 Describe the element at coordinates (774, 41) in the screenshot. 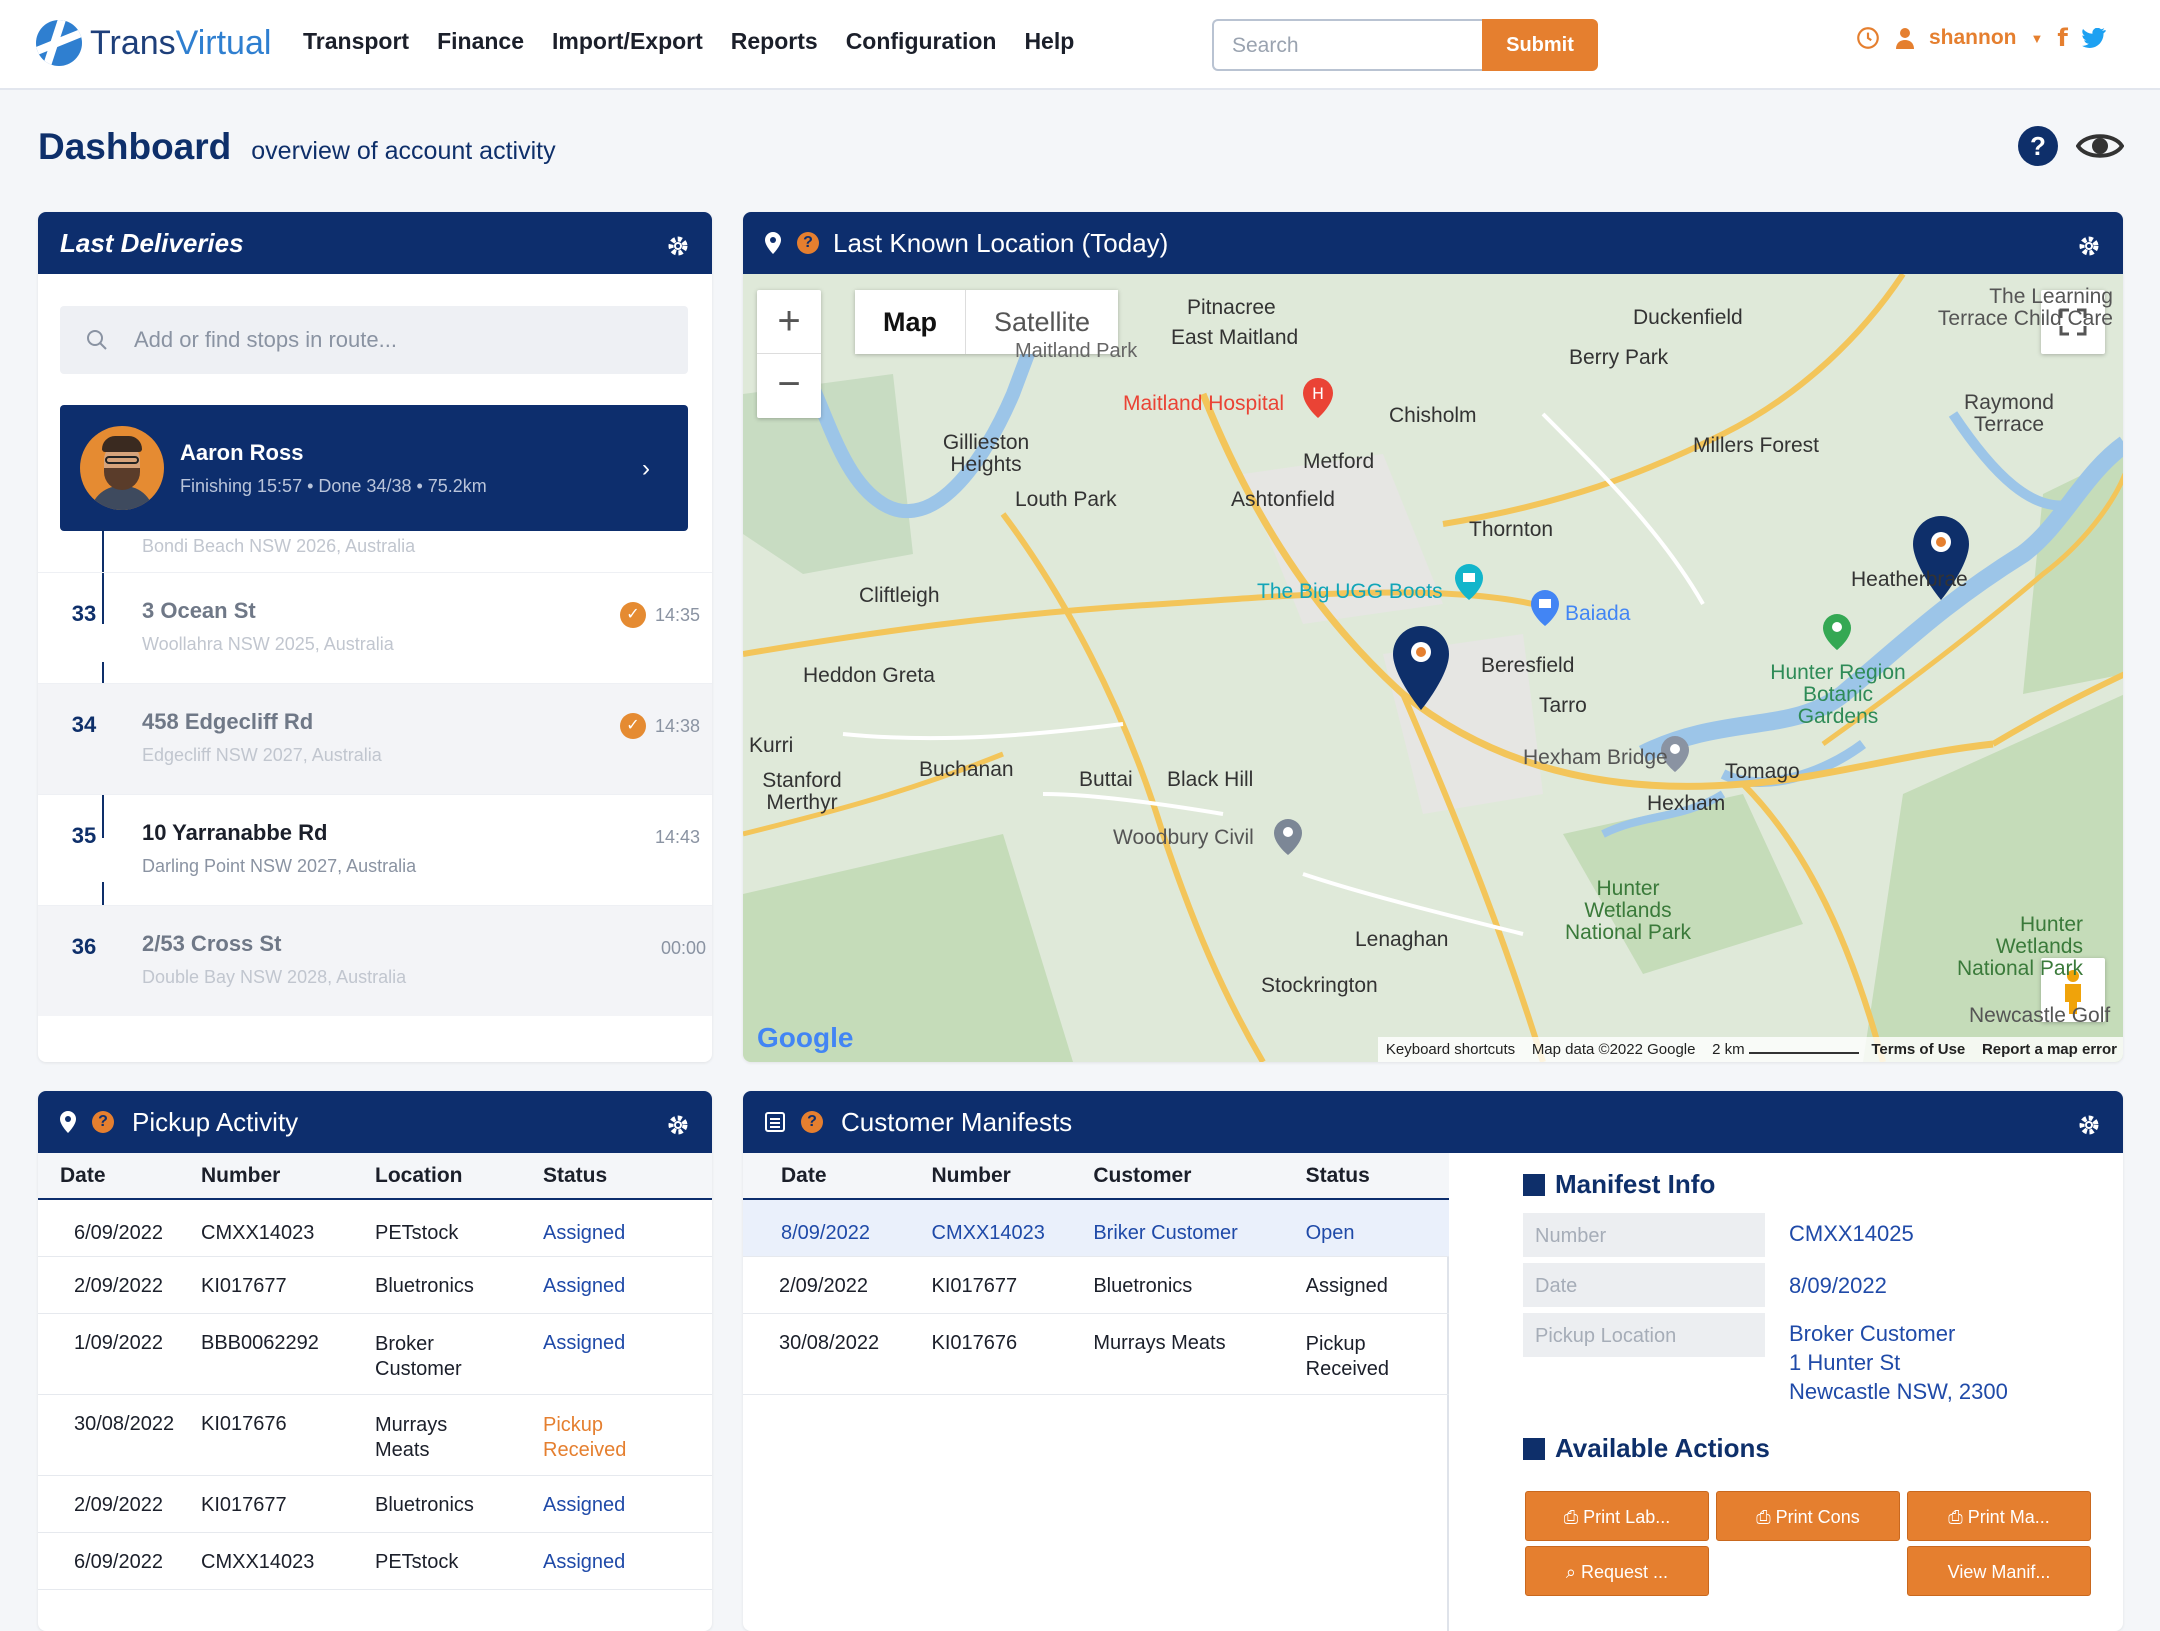

I see `nav-reports: Reports` at that location.